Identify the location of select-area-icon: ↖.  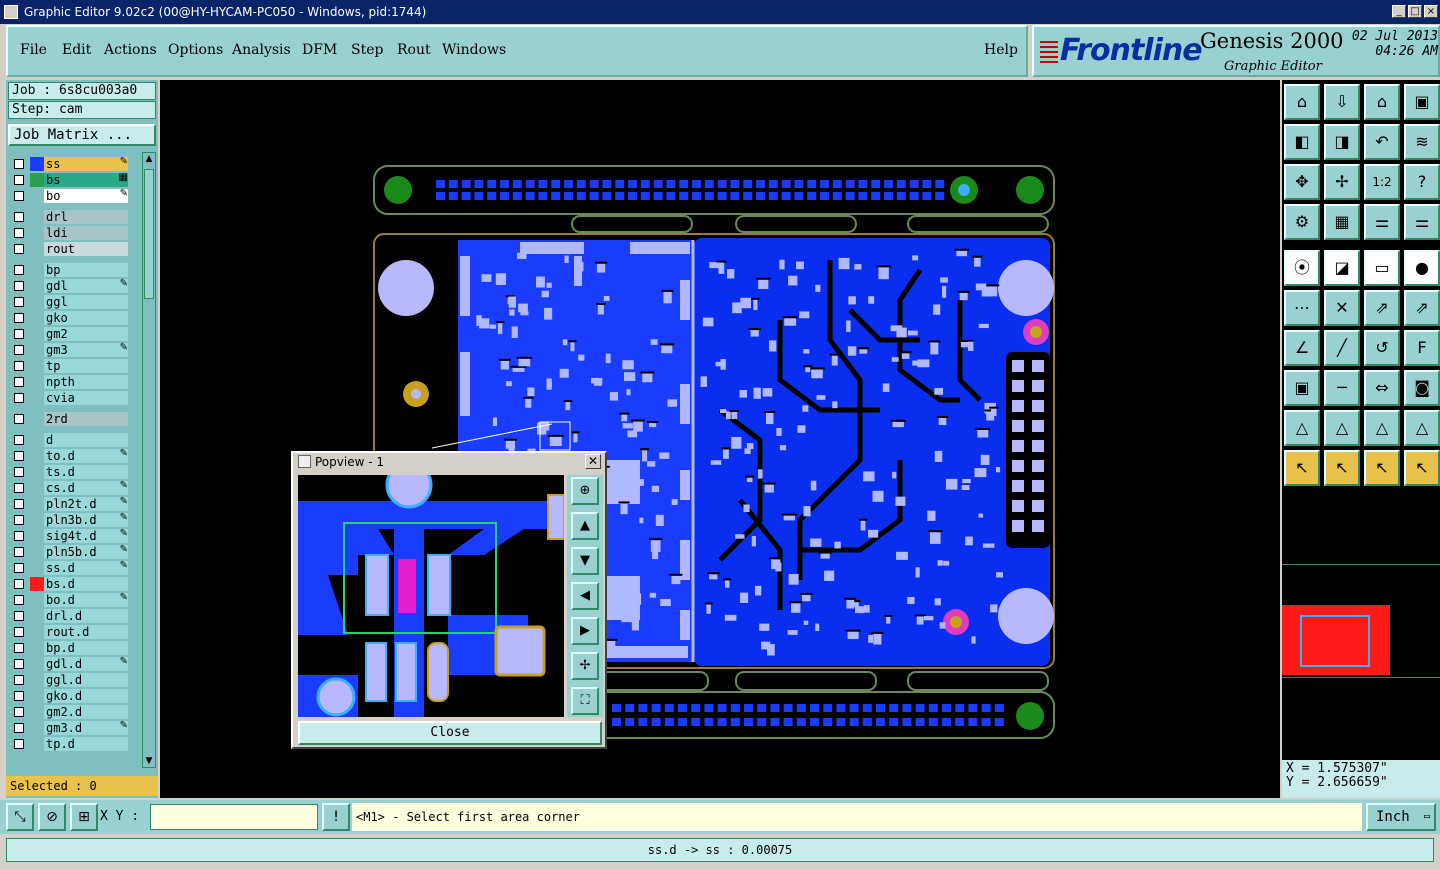
(1382, 468).